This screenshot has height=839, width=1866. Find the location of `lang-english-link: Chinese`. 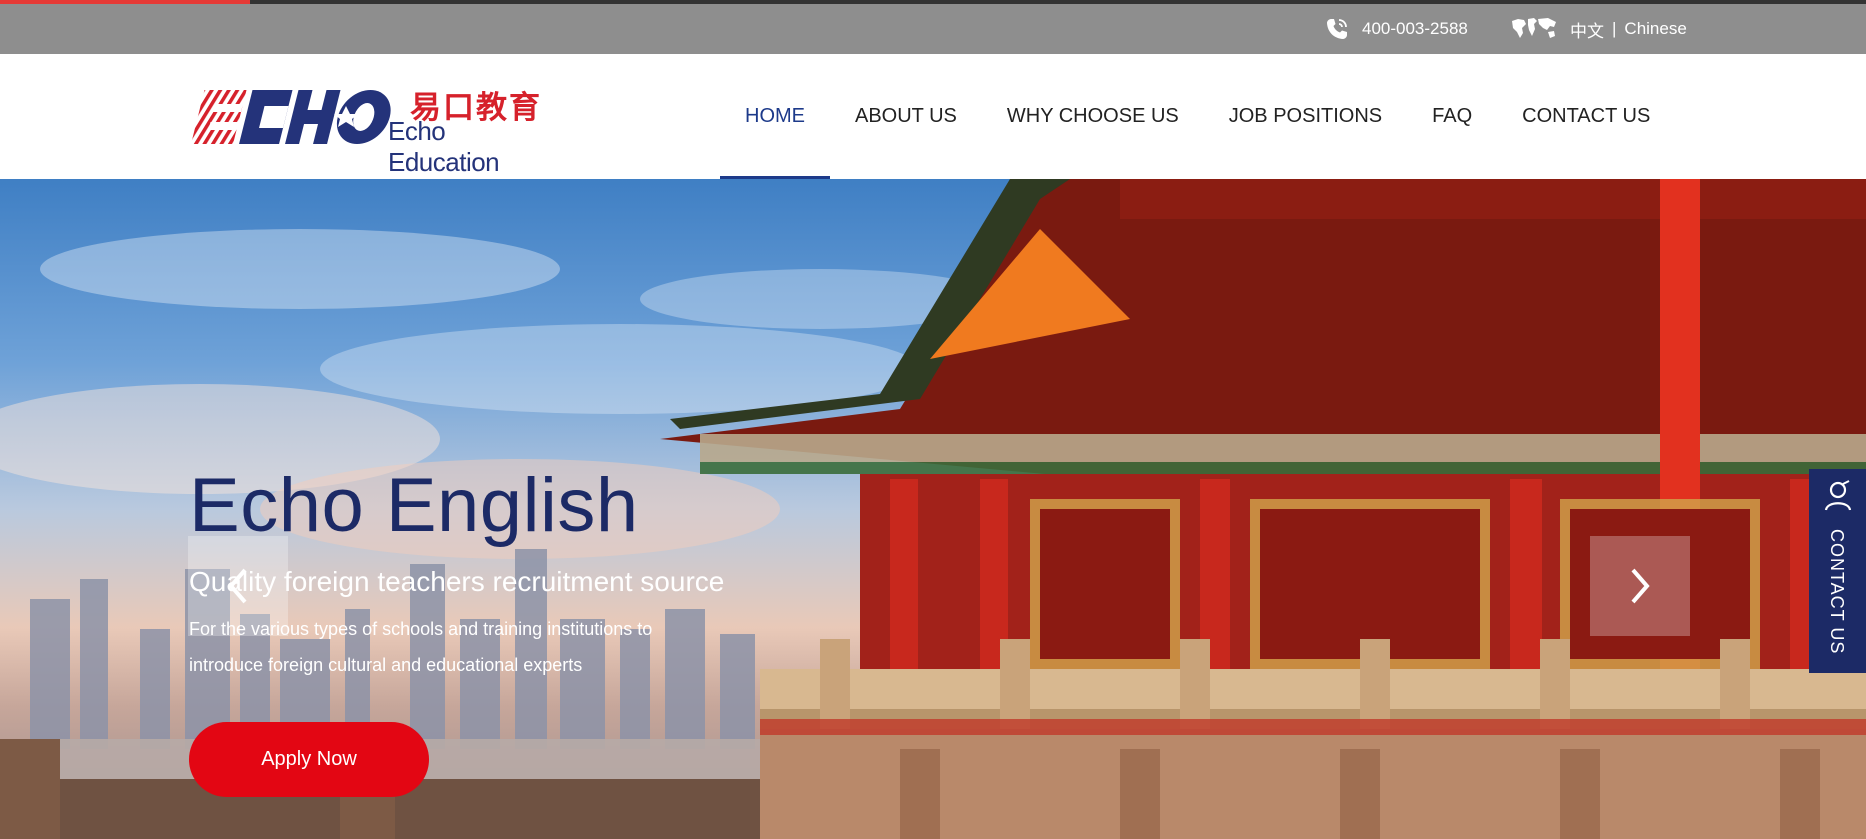

lang-english-link: Chinese is located at coordinates (1655, 29).